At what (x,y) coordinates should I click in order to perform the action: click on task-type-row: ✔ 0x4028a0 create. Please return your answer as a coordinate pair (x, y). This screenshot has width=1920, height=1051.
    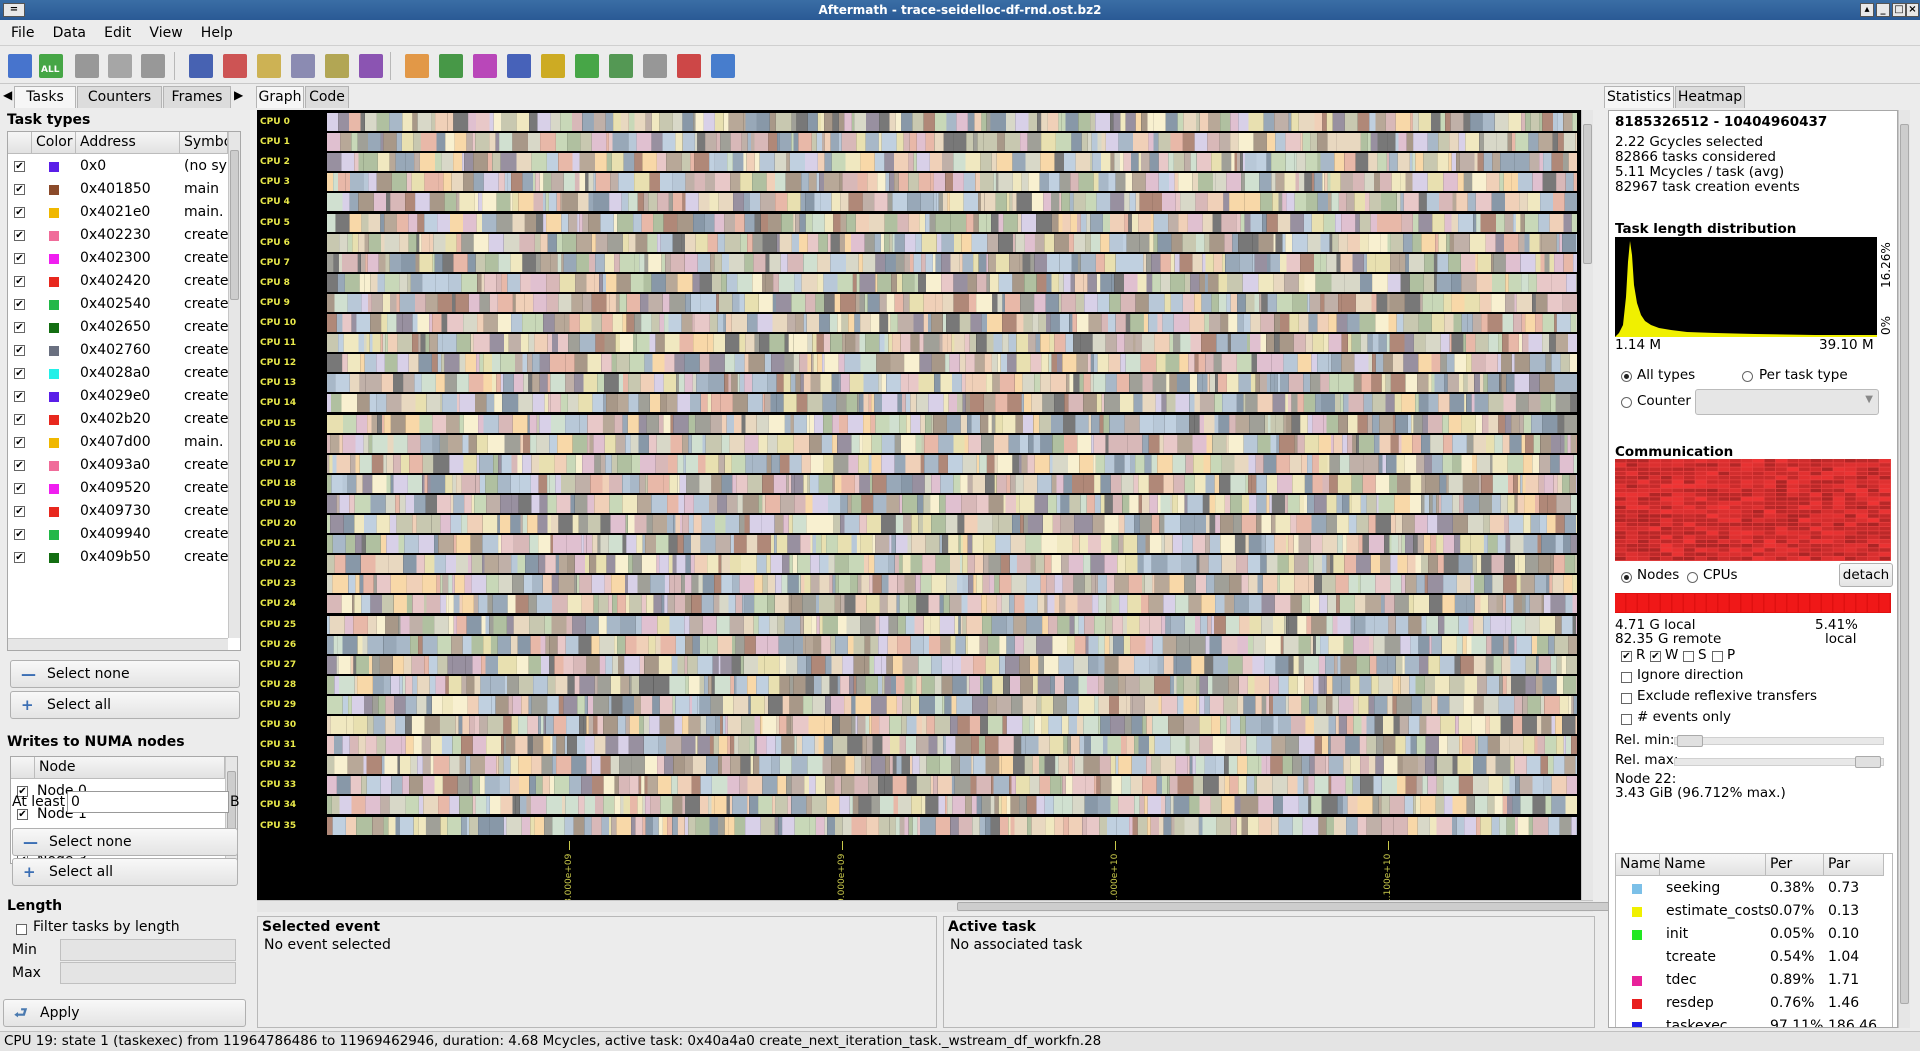
    Looking at the image, I should click on (118, 373).